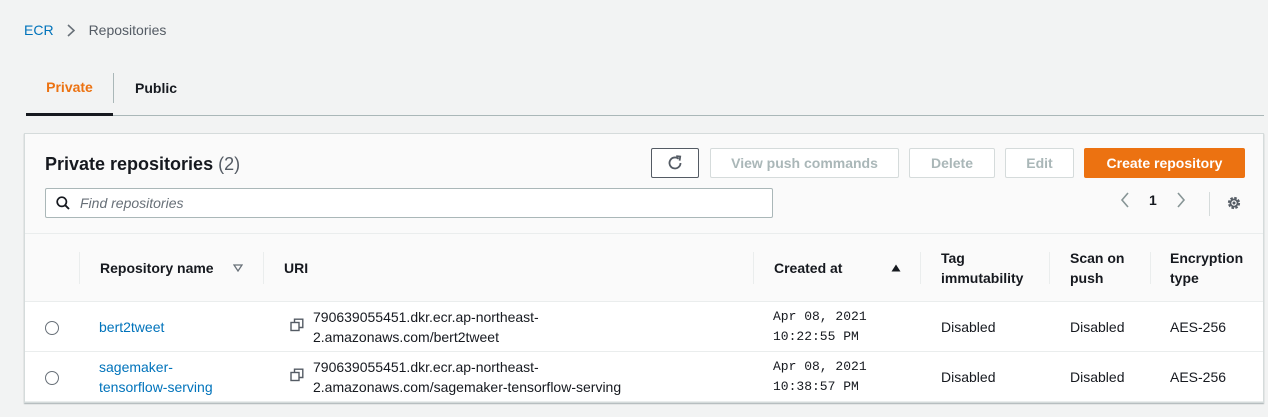 The height and width of the screenshot is (417, 1268). What do you see at coordinates (39, 30) in the screenshot?
I see `breadcrumb-ecr-link: ECR` at bounding box center [39, 30].